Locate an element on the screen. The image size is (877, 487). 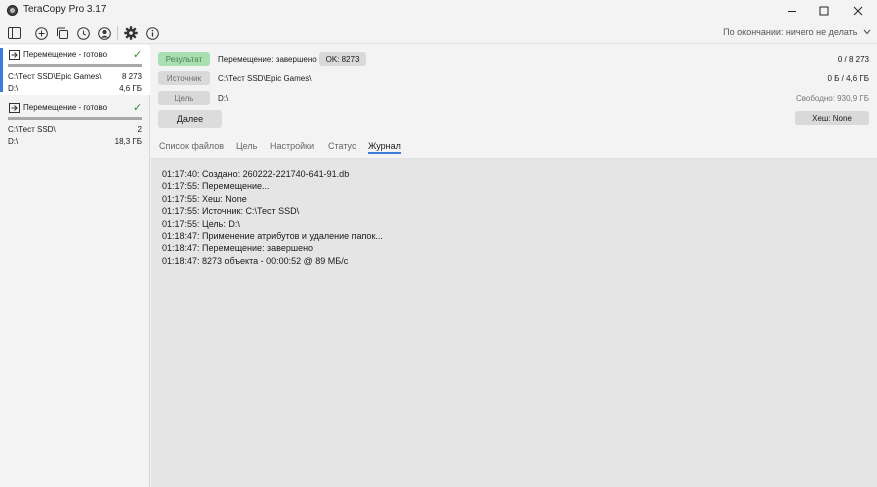
minimize-button is located at coordinates (792, 11).